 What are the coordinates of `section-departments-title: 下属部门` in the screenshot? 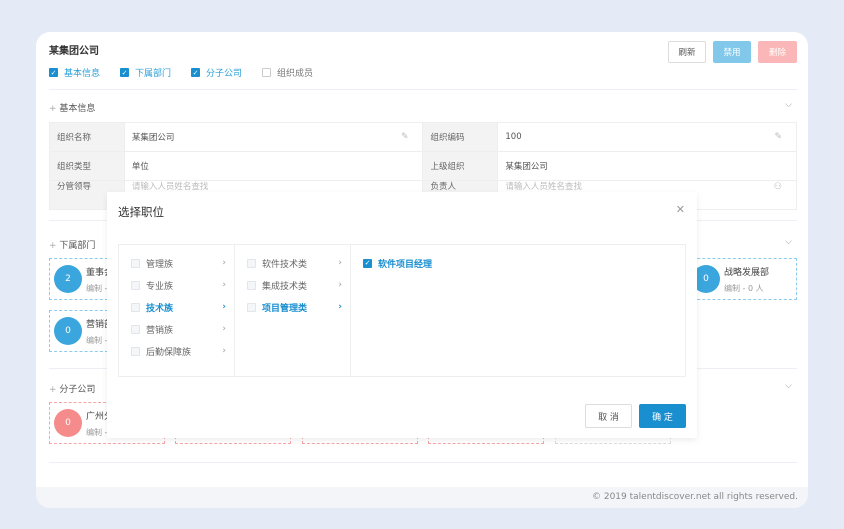 It's located at (72, 244).